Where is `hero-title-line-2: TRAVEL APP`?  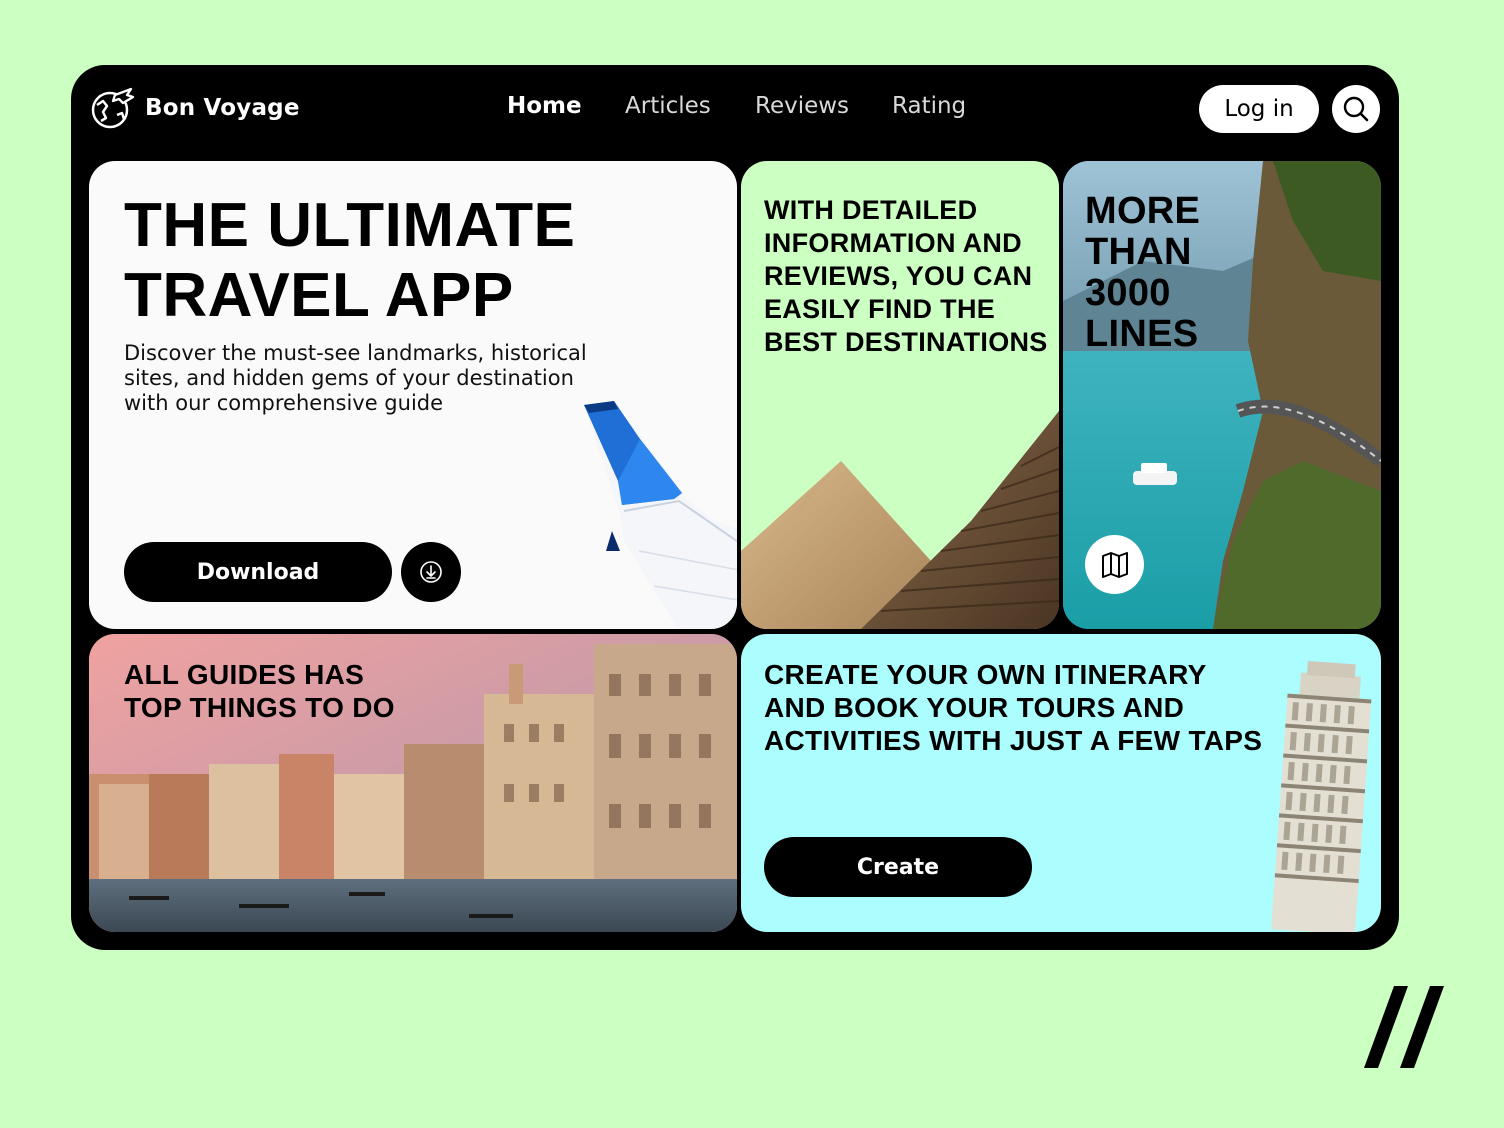 hero-title-line-2: TRAVEL APP is located at coordinates (319, 295).